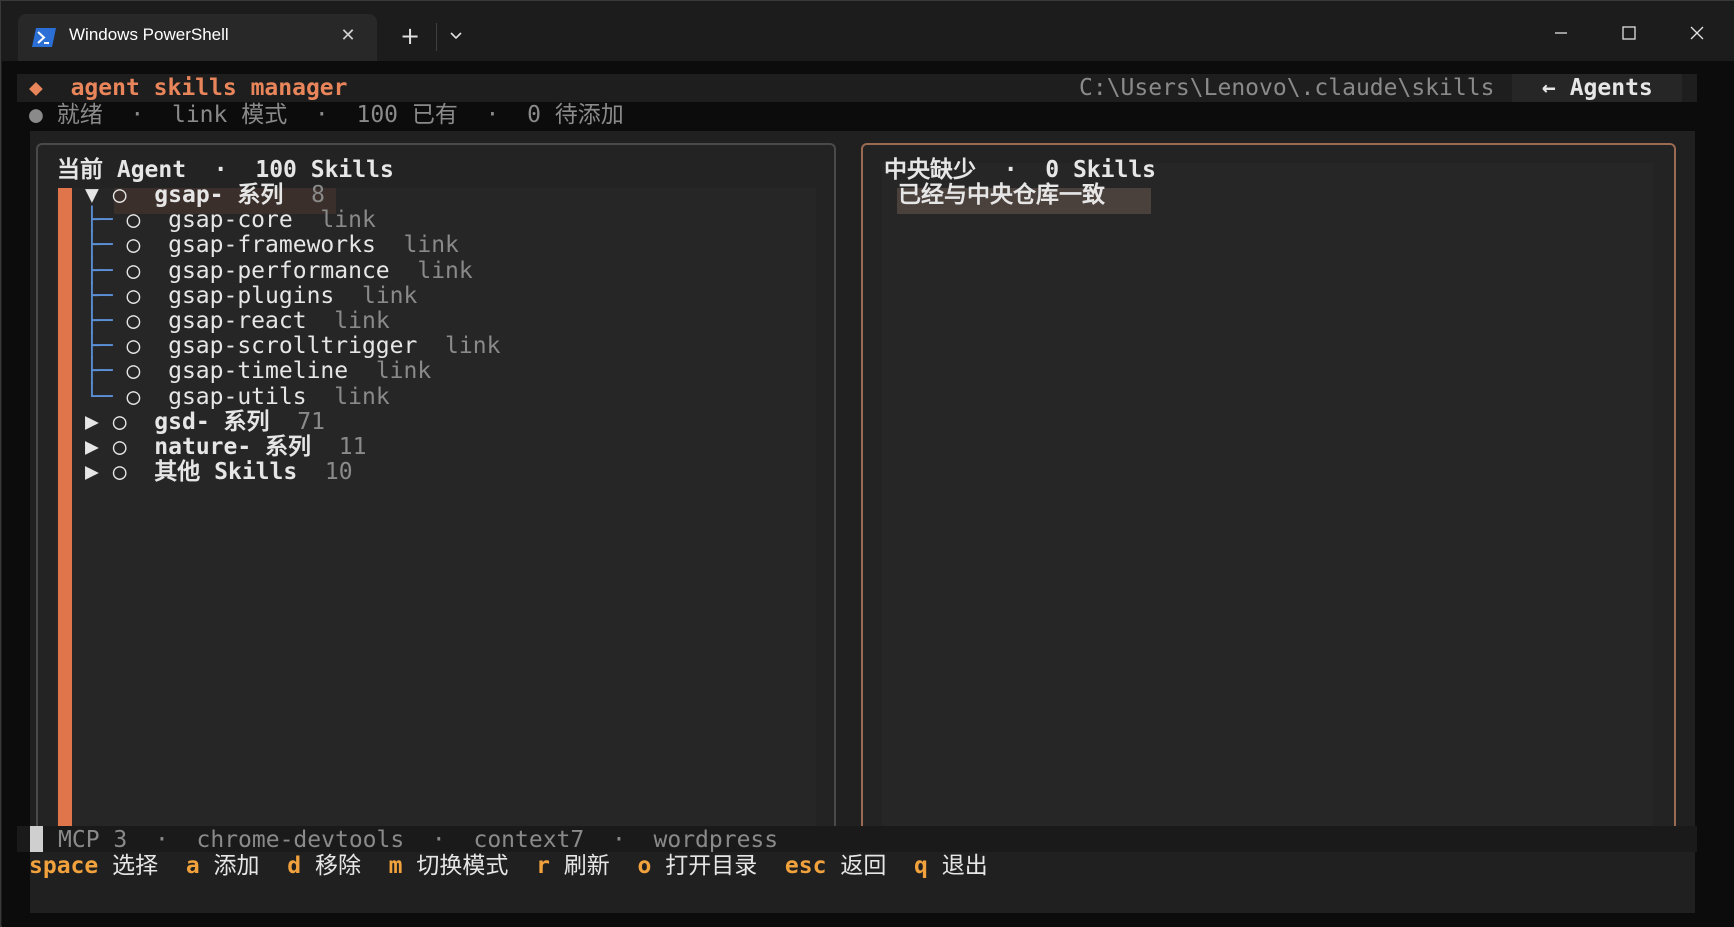  I want to click on mcp-label: MCP 3, so click(93, 840).